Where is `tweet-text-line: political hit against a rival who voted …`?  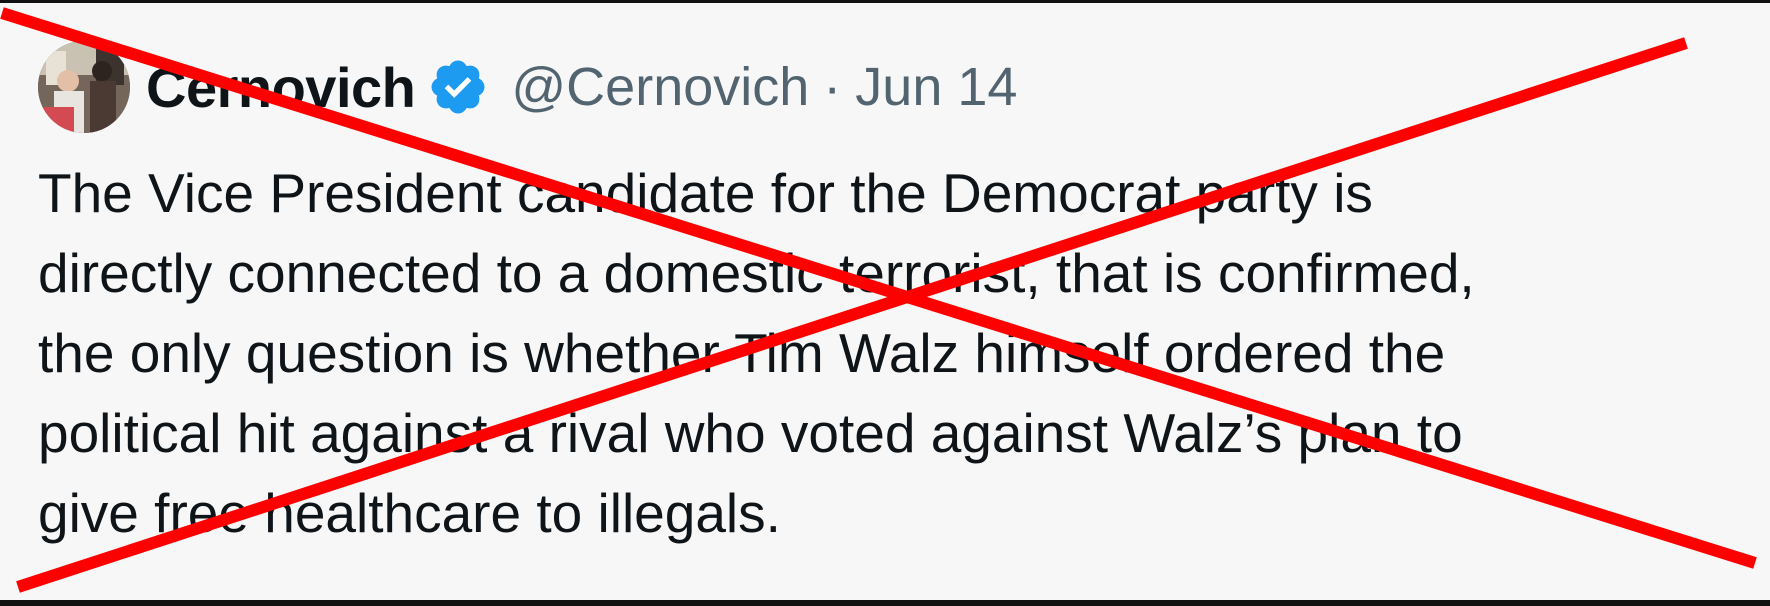 tweet-text-line: political hit against a rival who voted … is located at coordinates (750, 433).